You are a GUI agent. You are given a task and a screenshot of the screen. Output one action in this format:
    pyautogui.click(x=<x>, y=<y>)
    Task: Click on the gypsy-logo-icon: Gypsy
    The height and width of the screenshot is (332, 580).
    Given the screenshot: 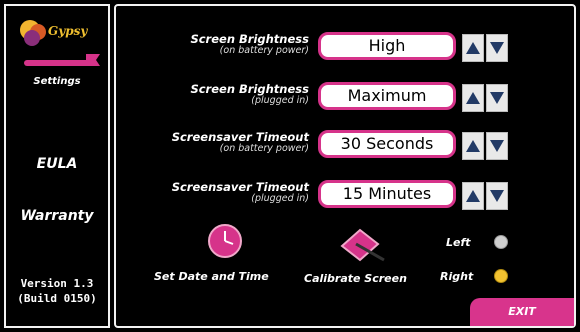 What is the action you would take?
    pyautogui.click(x=61, y=46)
    